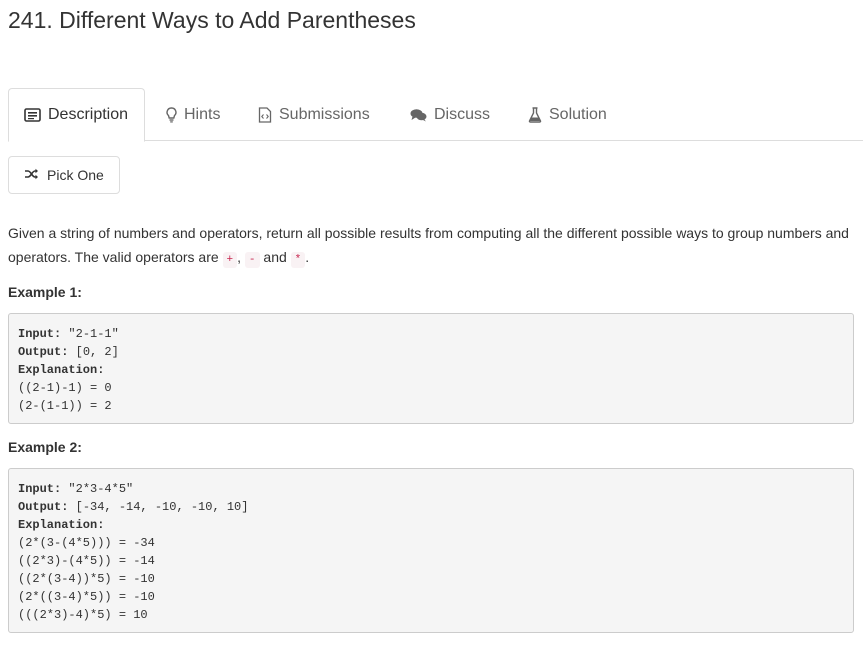 The height and width of the screenshot is (648, 863). I want to click on description-icon, so click(32, 115).